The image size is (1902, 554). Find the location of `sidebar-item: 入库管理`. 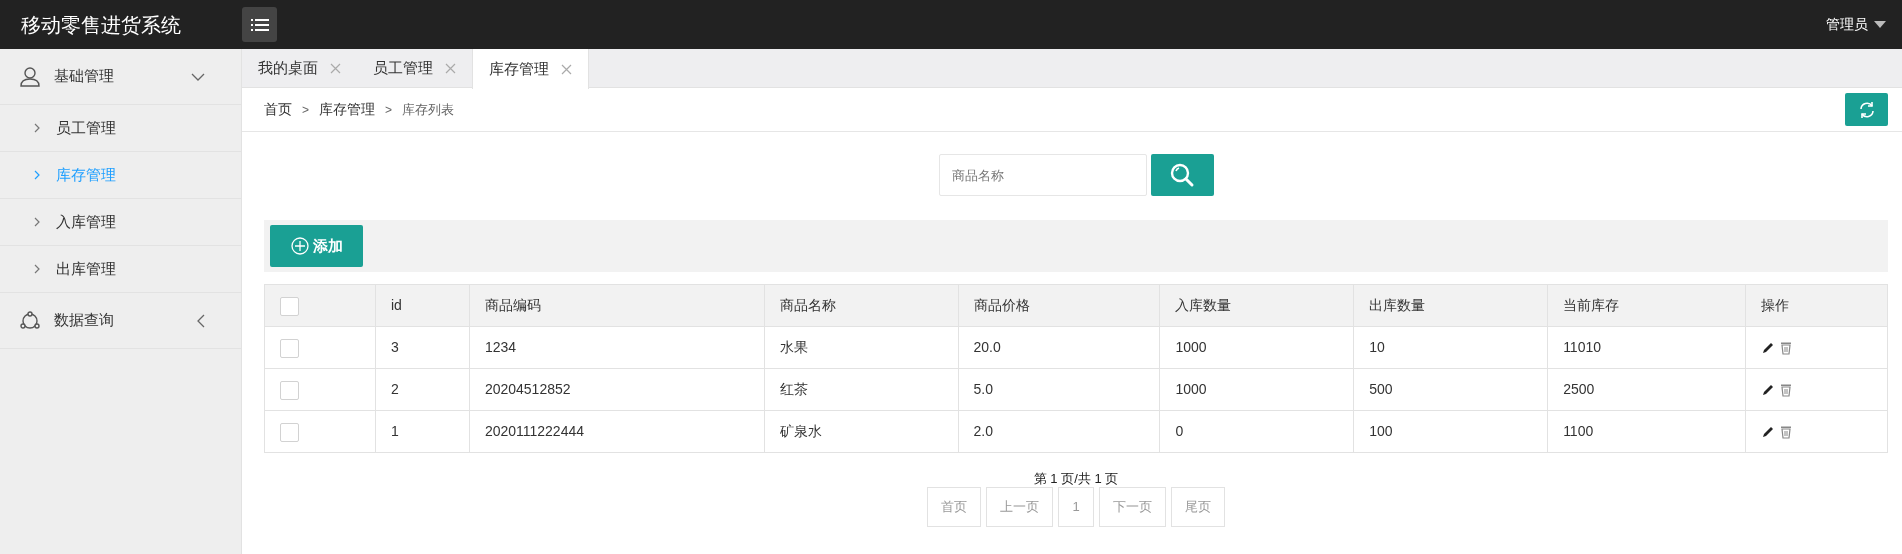

sidebar-item: 入库管理 is located at coordinates (120, 222).